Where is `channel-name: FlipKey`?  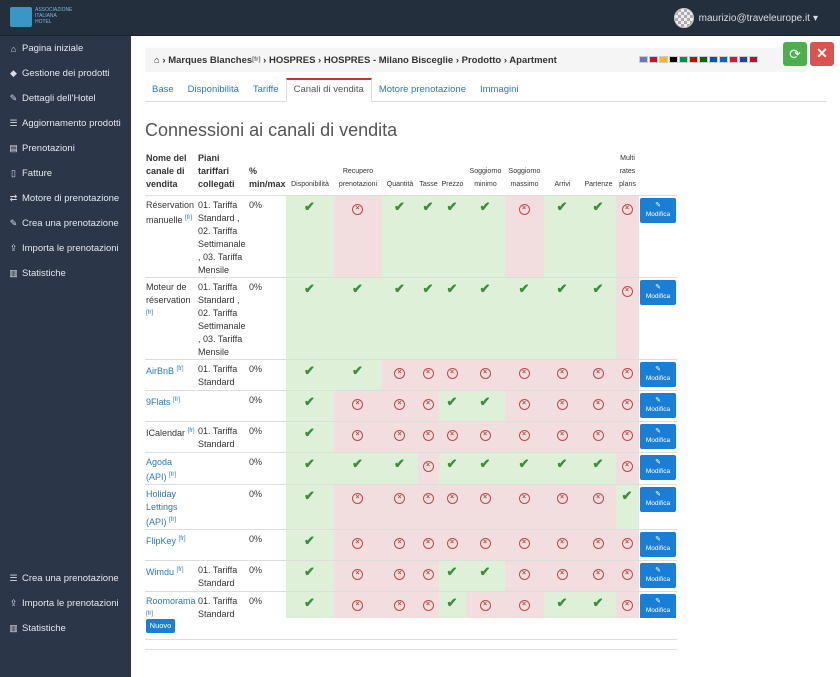
channel-name: FlipKey is located at coordinates (161, 541).